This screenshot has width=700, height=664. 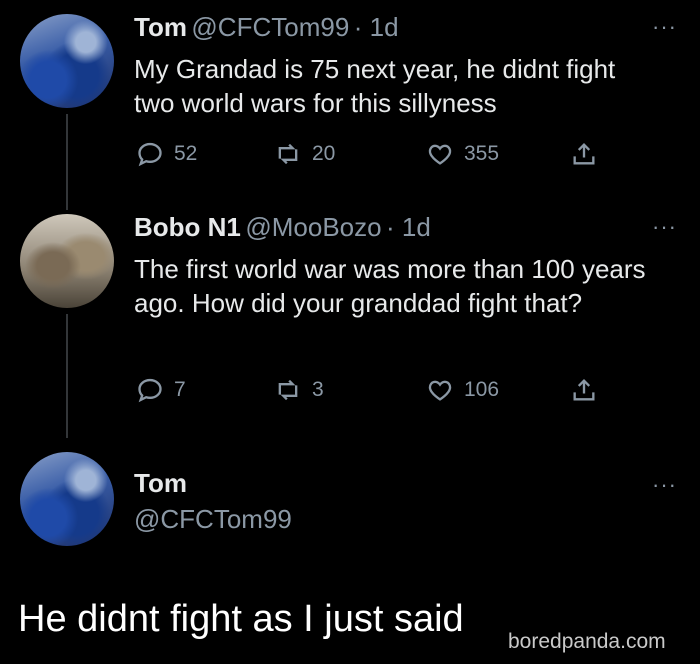 What do you see at coordinates (213, 519) in the screenshot?
I see `profile-handle: @CFCTom99` at bounding box center [213, 519].